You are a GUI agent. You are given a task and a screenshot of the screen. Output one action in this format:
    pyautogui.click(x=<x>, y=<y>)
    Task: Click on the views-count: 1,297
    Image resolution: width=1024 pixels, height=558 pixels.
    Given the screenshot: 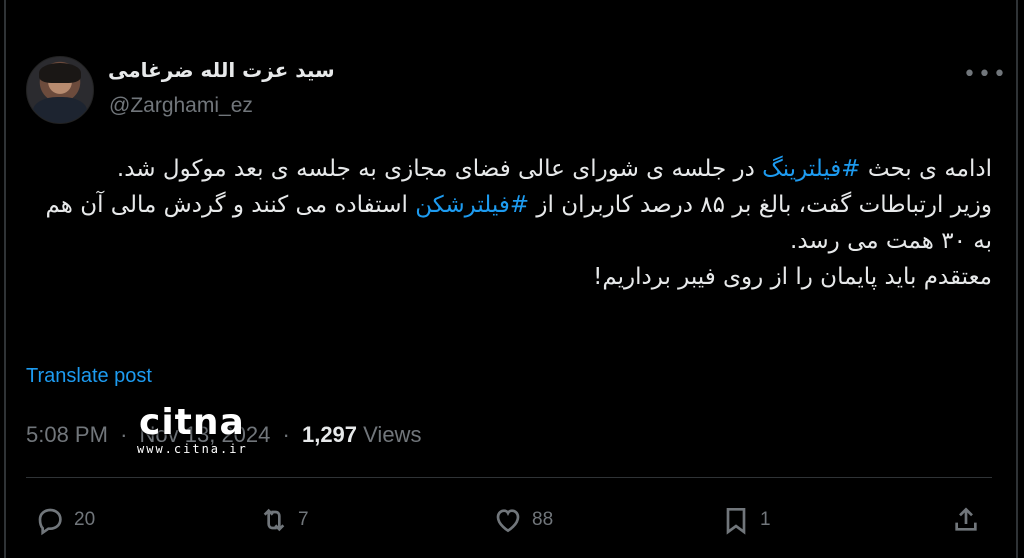 What is the action you would take?
    pyautogui.click(x=329, y=434)
    